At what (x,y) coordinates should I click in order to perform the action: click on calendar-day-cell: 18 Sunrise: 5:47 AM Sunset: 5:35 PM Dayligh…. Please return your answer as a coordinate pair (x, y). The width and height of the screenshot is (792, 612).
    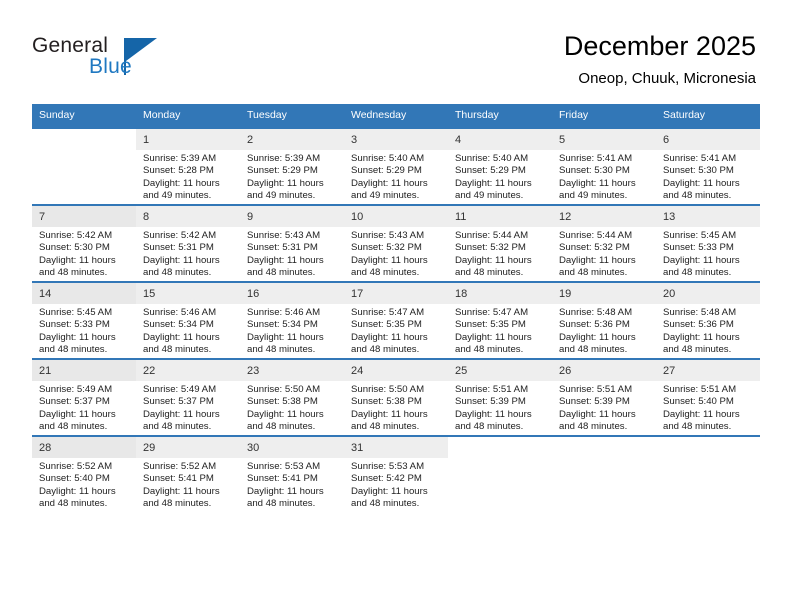
    Looking at the image, I should click on (500, 320).